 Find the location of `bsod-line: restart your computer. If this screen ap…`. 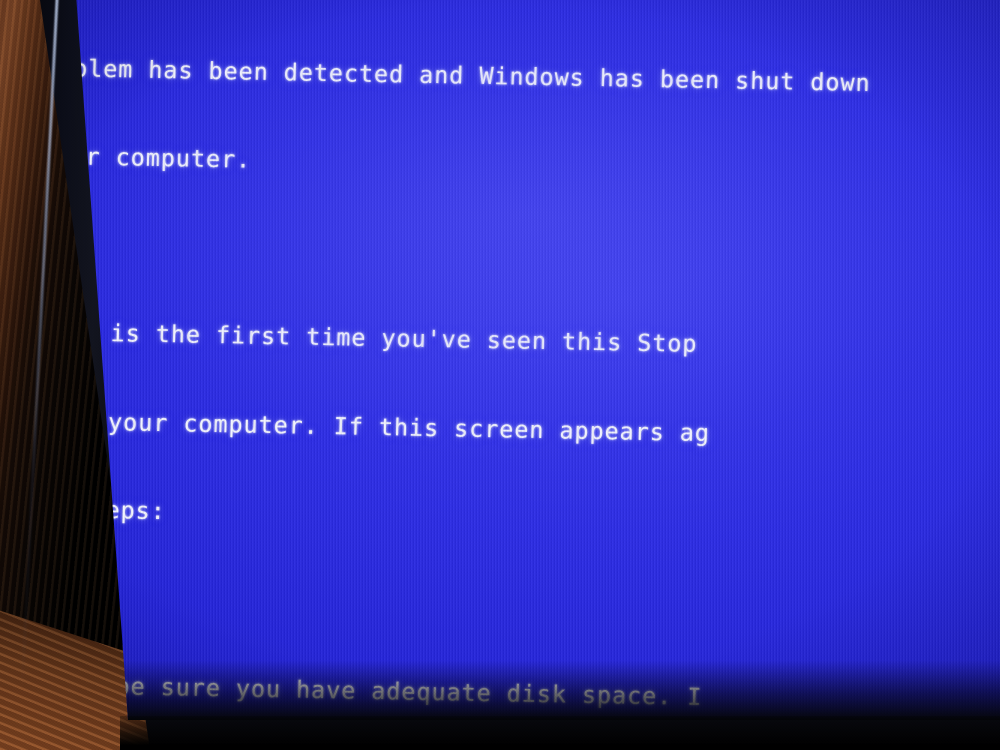

bsod-line: restart your computer. If this screen ap… is located at coordinates (355, 426).